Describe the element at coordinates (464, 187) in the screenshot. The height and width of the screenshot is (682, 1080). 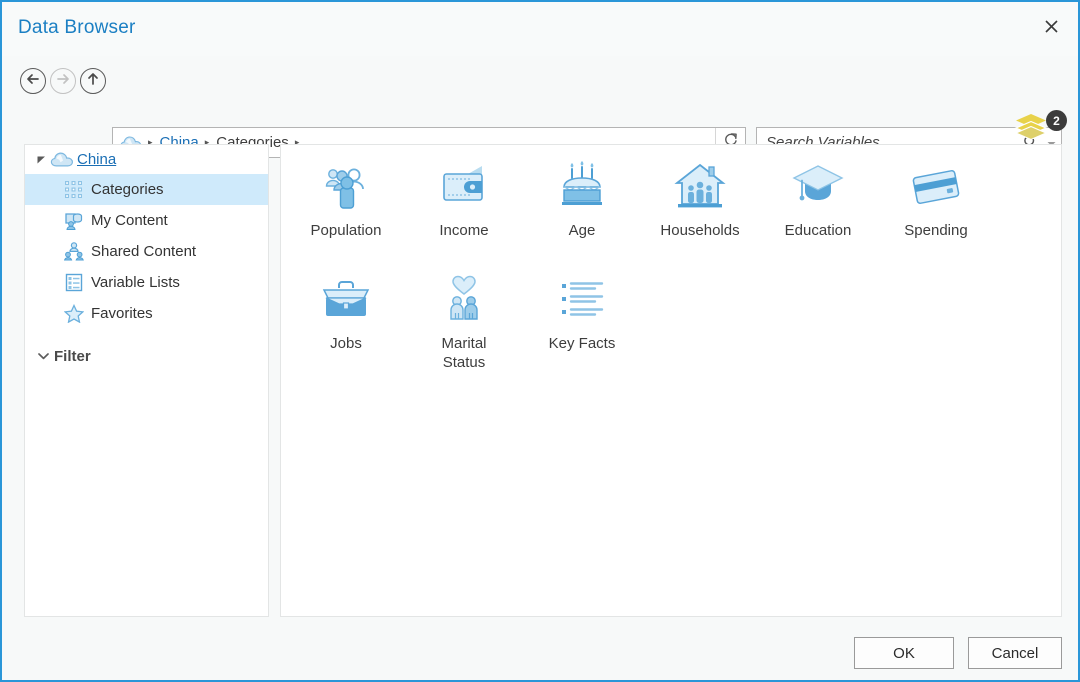
I see `wallet-icon` at that location.